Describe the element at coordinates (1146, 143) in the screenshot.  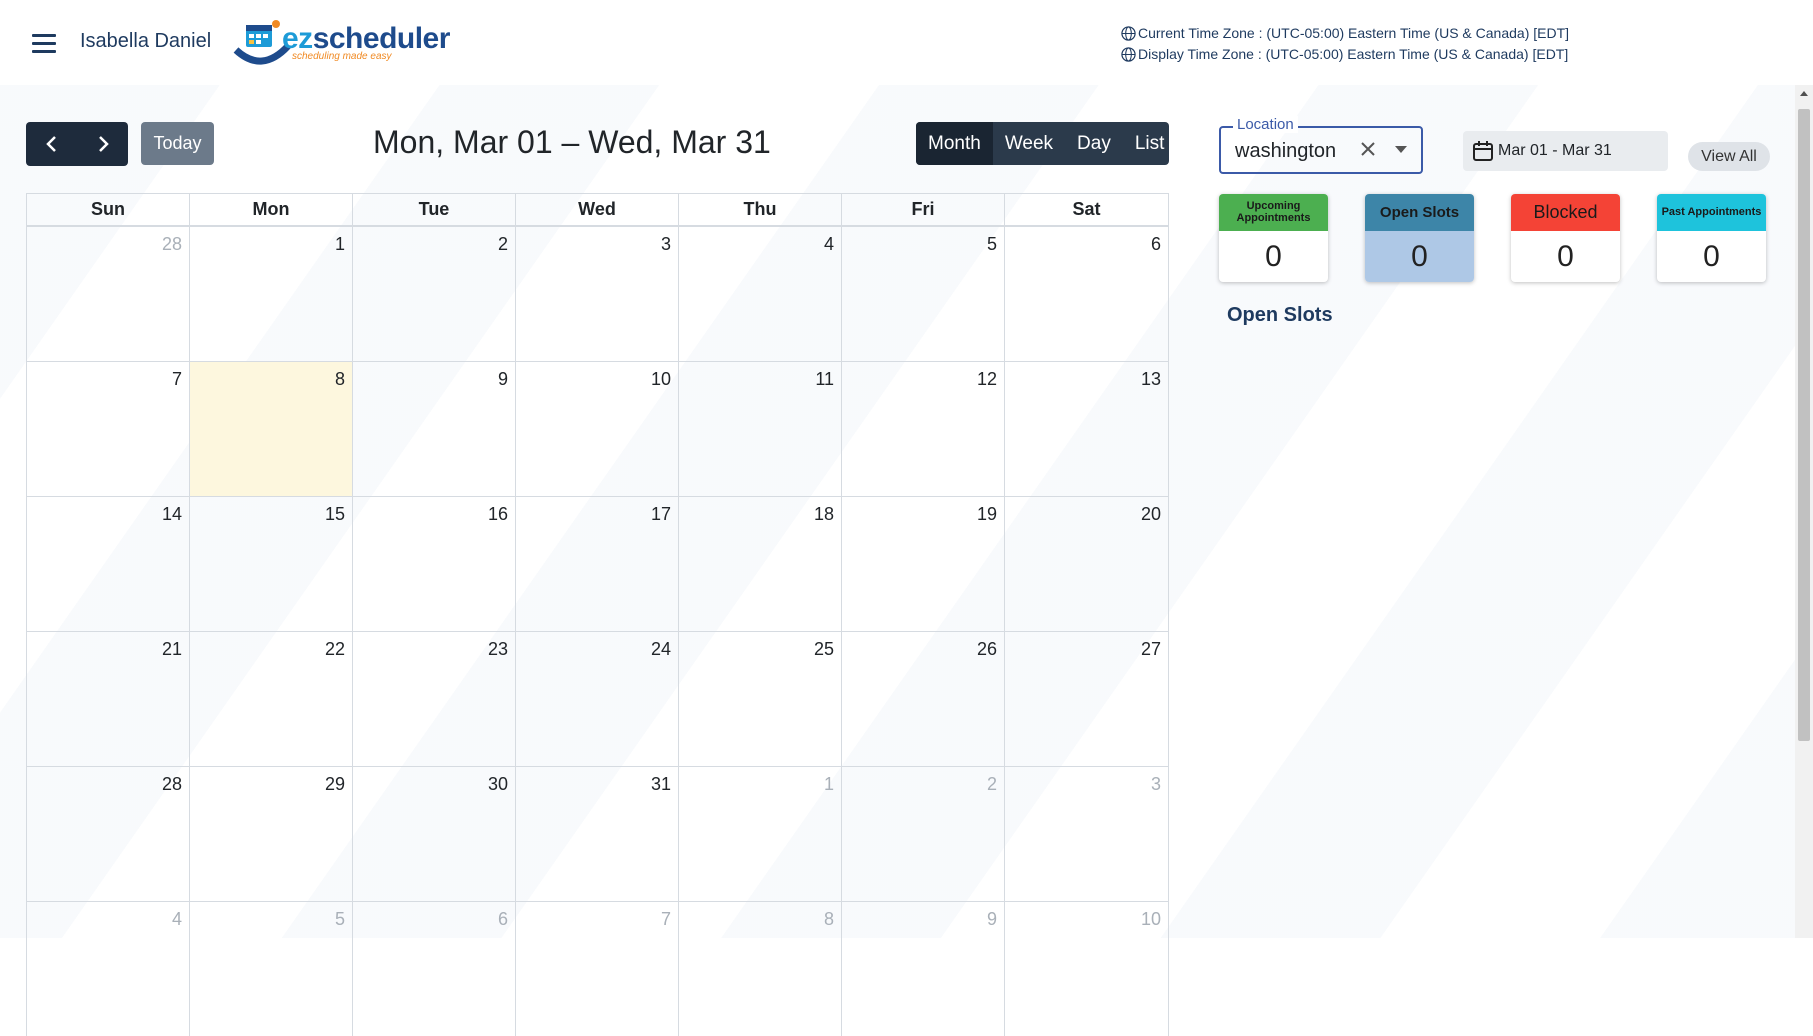
I see `list-view-button: List` at that location.